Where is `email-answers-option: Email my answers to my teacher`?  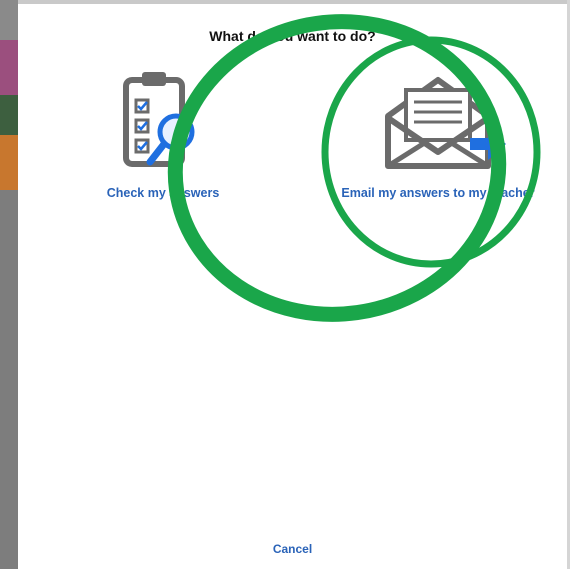
email-answers-option: Email my answers to my teacher is located at coordinates (438, 133).